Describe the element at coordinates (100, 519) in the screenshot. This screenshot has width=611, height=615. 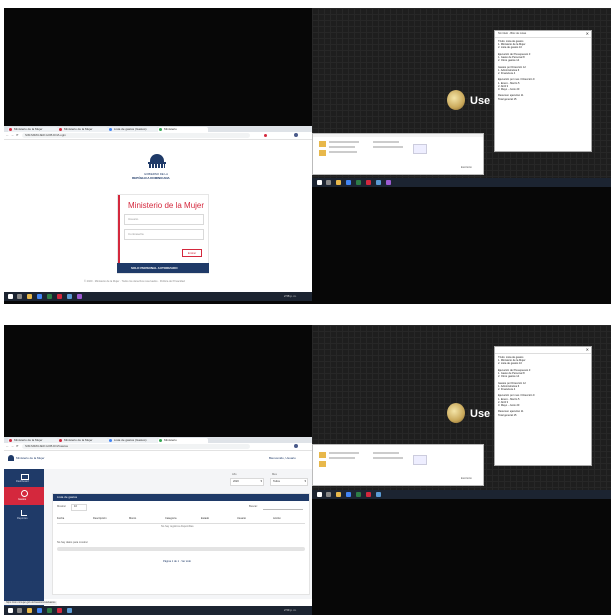
I see `column-header: Descripción` at that location.